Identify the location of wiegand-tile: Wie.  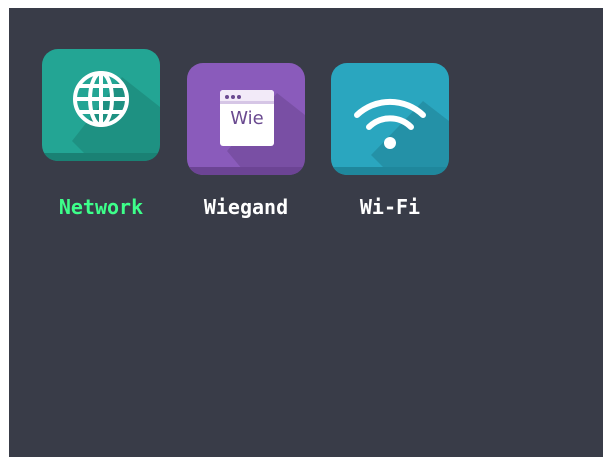
(246, 119).